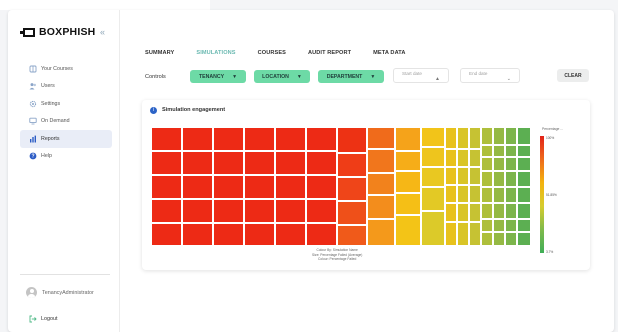  I want to click on logout-button: Logout, so click(43, 318).